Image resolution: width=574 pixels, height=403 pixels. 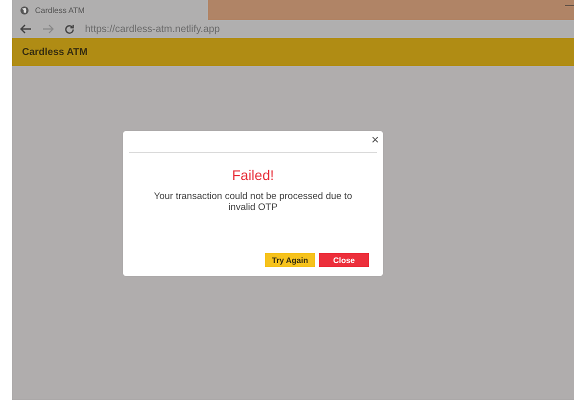 What do you see at coordinates (110, 10) in the screenshot?
I see `browser-tab: Cardless ATM` at bounding box center [110, 10].